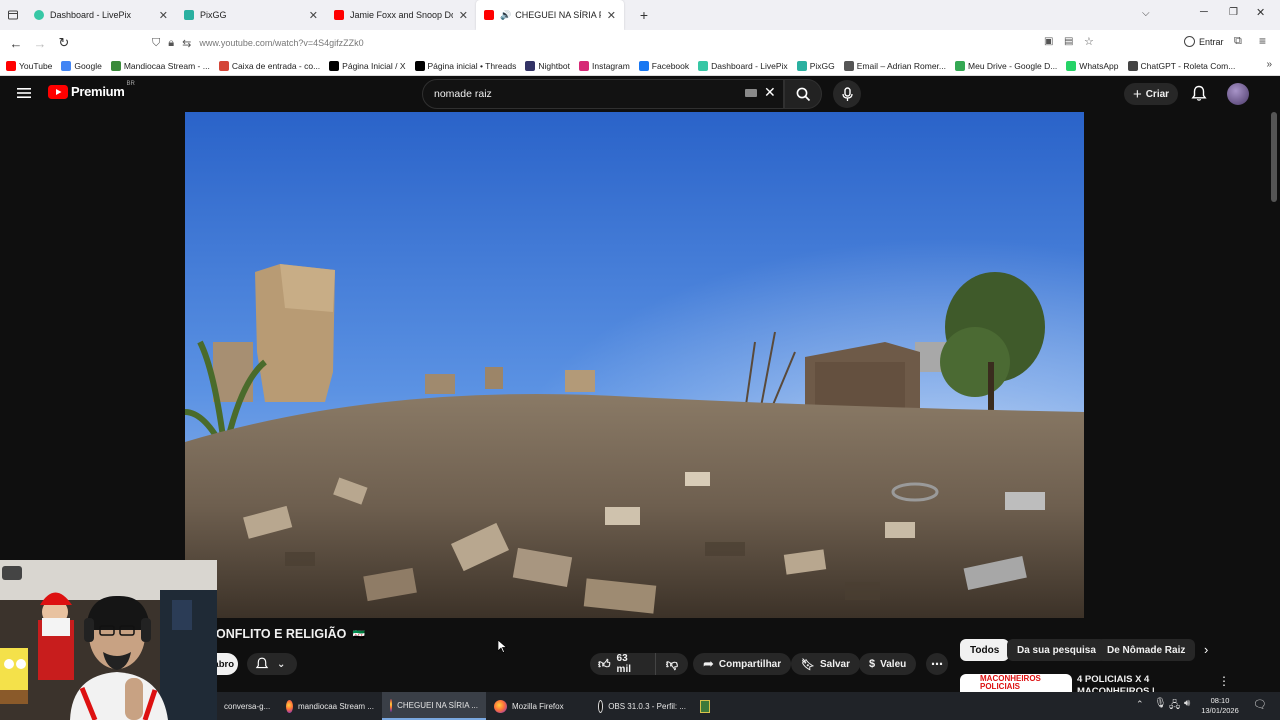 Image resolution: width=1280 pixels, height=720 pixels. Describe the element at coordinates (40, 43) in the screenshot. I see `forward-icon: →` at that location.